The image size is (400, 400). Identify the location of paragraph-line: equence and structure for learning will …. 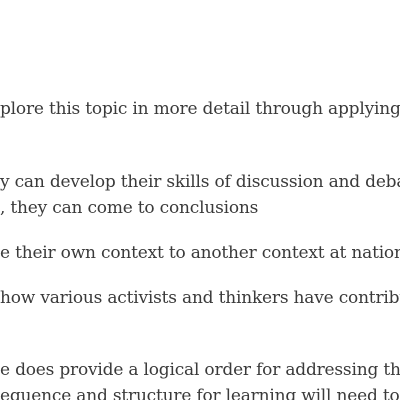
(200, 393).